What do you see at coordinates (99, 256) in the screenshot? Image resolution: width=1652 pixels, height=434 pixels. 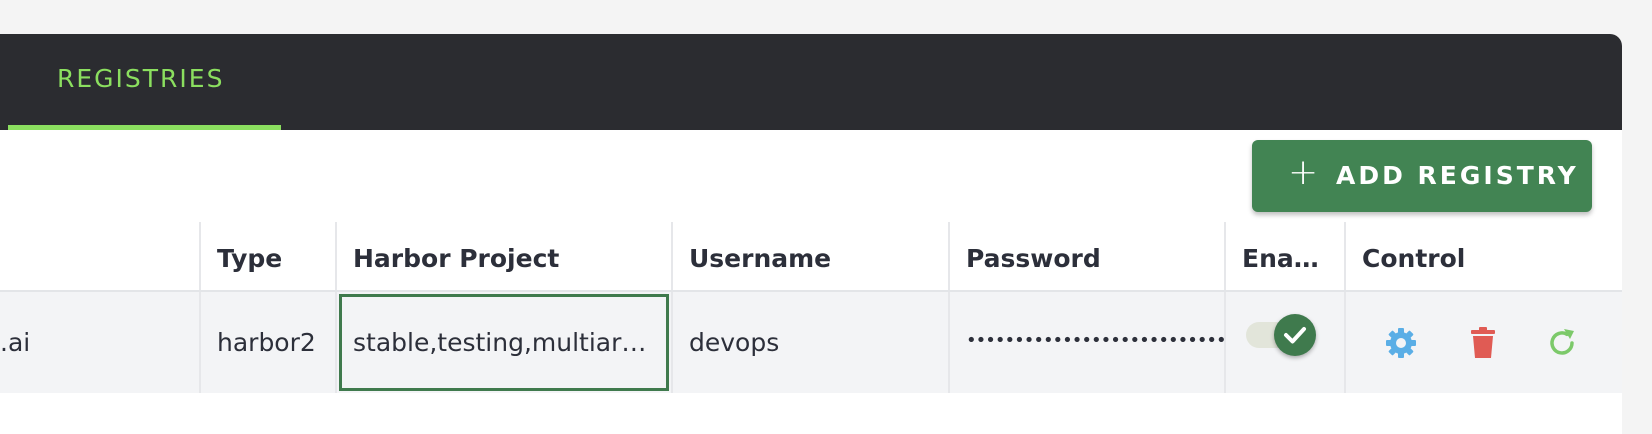 I see `header-name` at bounding box center [99, 256].